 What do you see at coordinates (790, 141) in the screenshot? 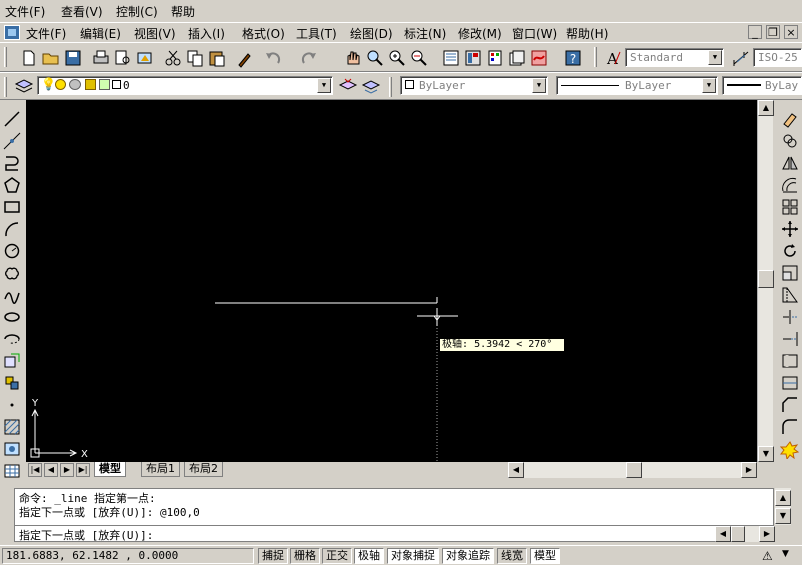
I see `copy-icon` at bounding box center [790, 141].